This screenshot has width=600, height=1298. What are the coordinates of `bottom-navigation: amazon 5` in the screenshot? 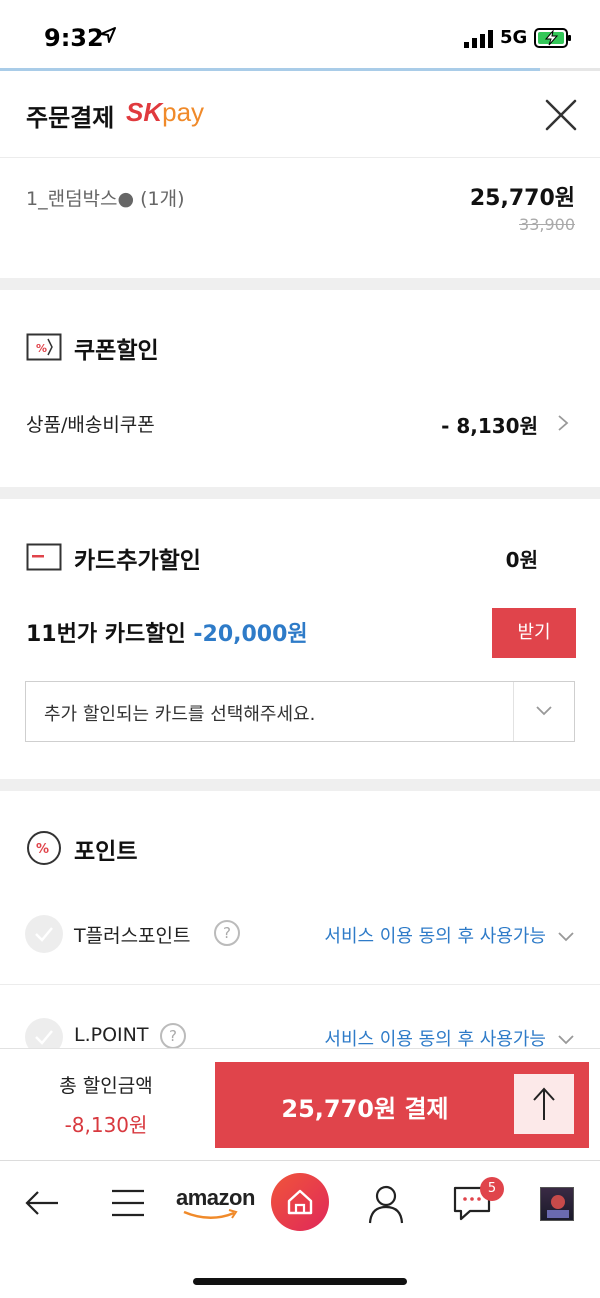 It's located at (300, 1229).